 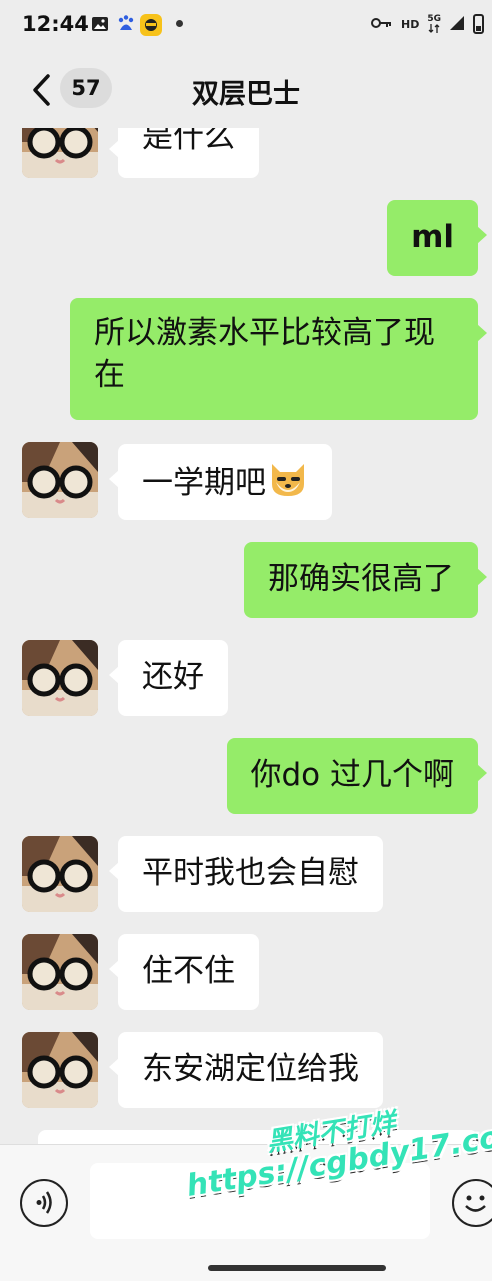 What do you see at coordinates (410, 24) in the screenshot?
I see `hd-label: HD` at bounding box center [410, 24].